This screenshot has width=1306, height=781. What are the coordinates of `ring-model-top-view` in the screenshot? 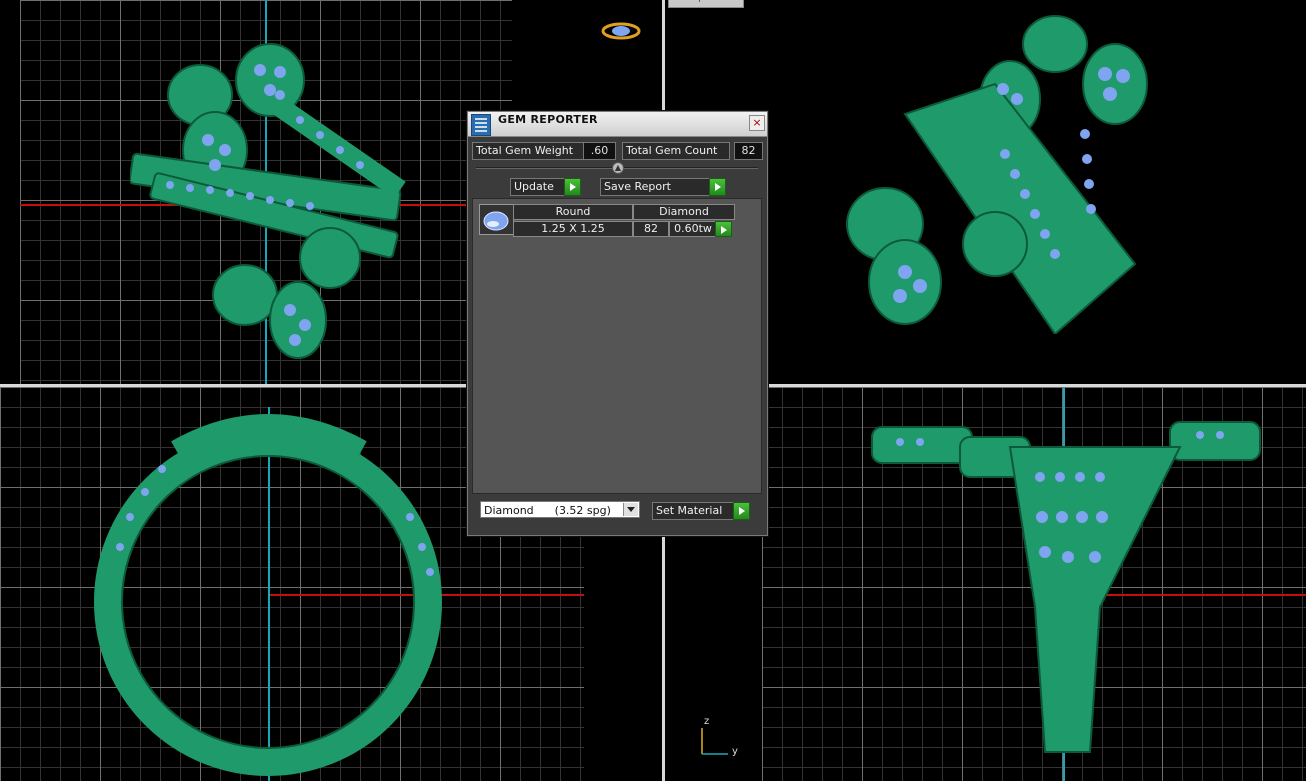 It's located at (268, 201).